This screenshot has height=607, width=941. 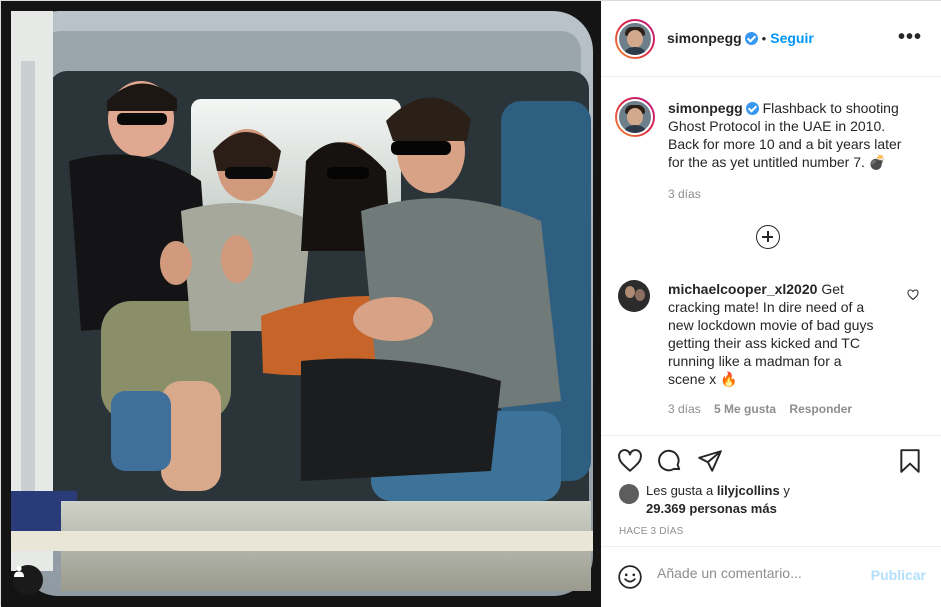 I want to click on author-avatar, so click(x=635, y=39).